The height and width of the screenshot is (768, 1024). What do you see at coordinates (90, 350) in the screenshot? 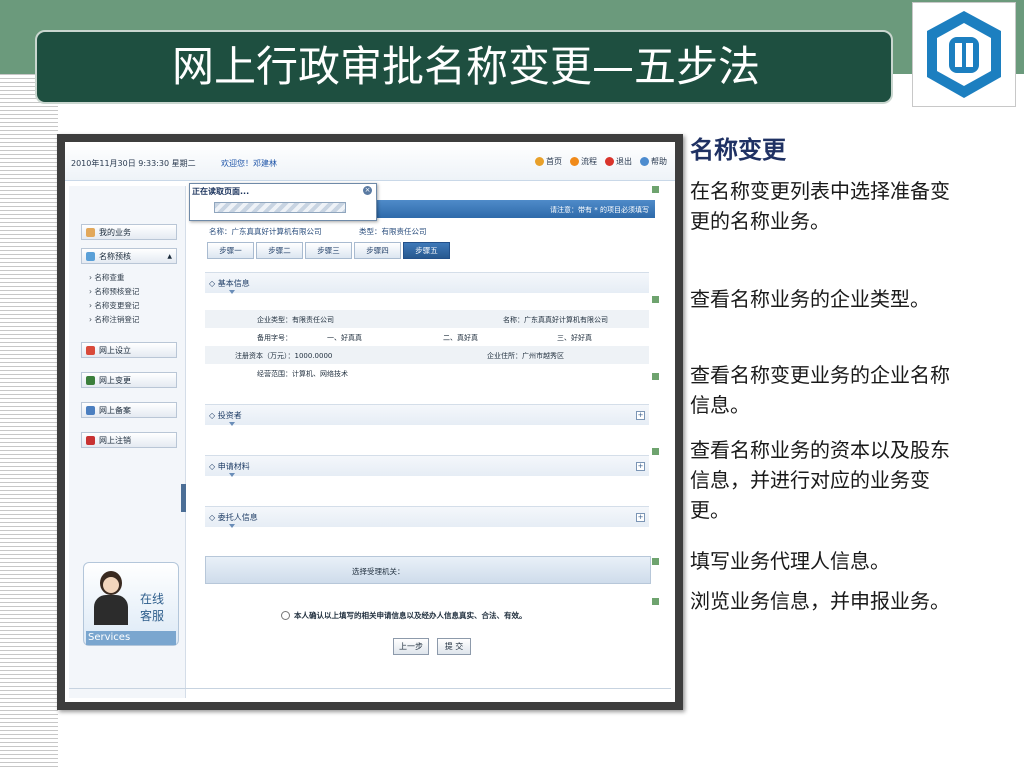
I see `flag-icon` at bounding box center [90, 350].